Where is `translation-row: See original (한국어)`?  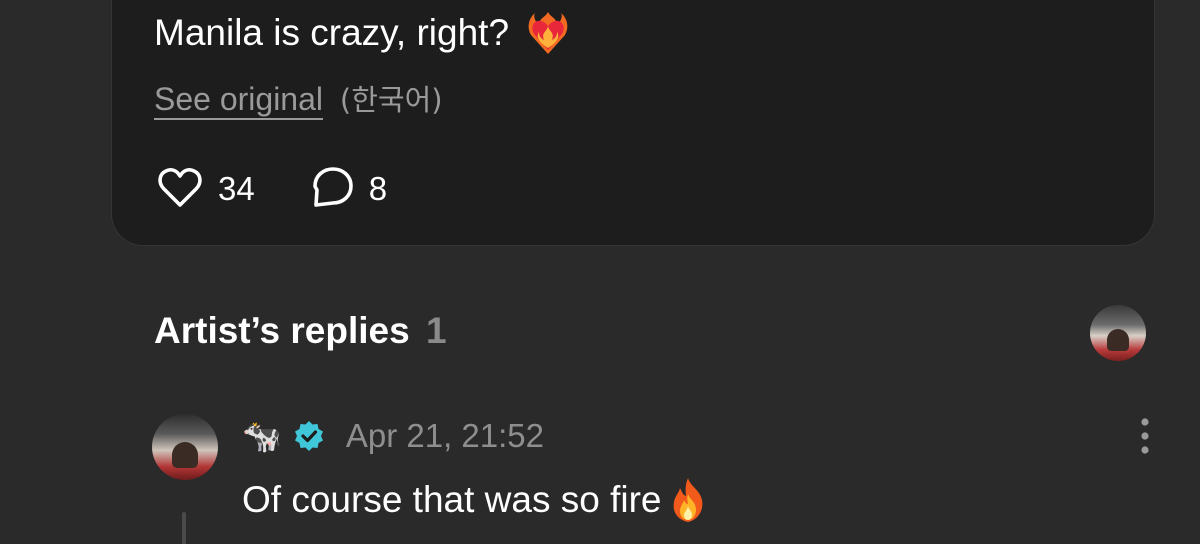 translation-row: See original (한국어) is located at coordinates (298, 99).